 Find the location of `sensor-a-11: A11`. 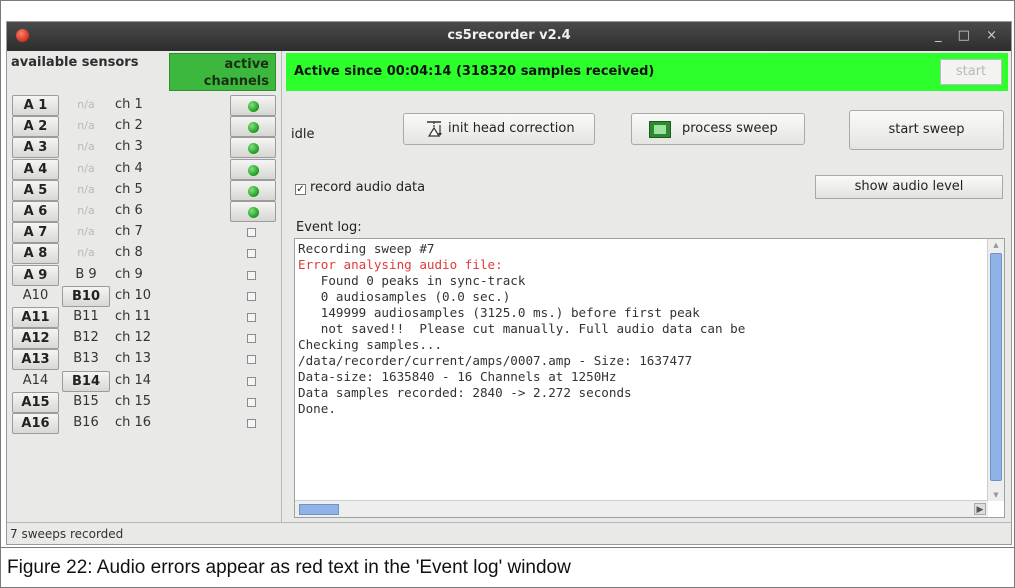

sensor-a-11: A11 is located at coordinates (35, 317).